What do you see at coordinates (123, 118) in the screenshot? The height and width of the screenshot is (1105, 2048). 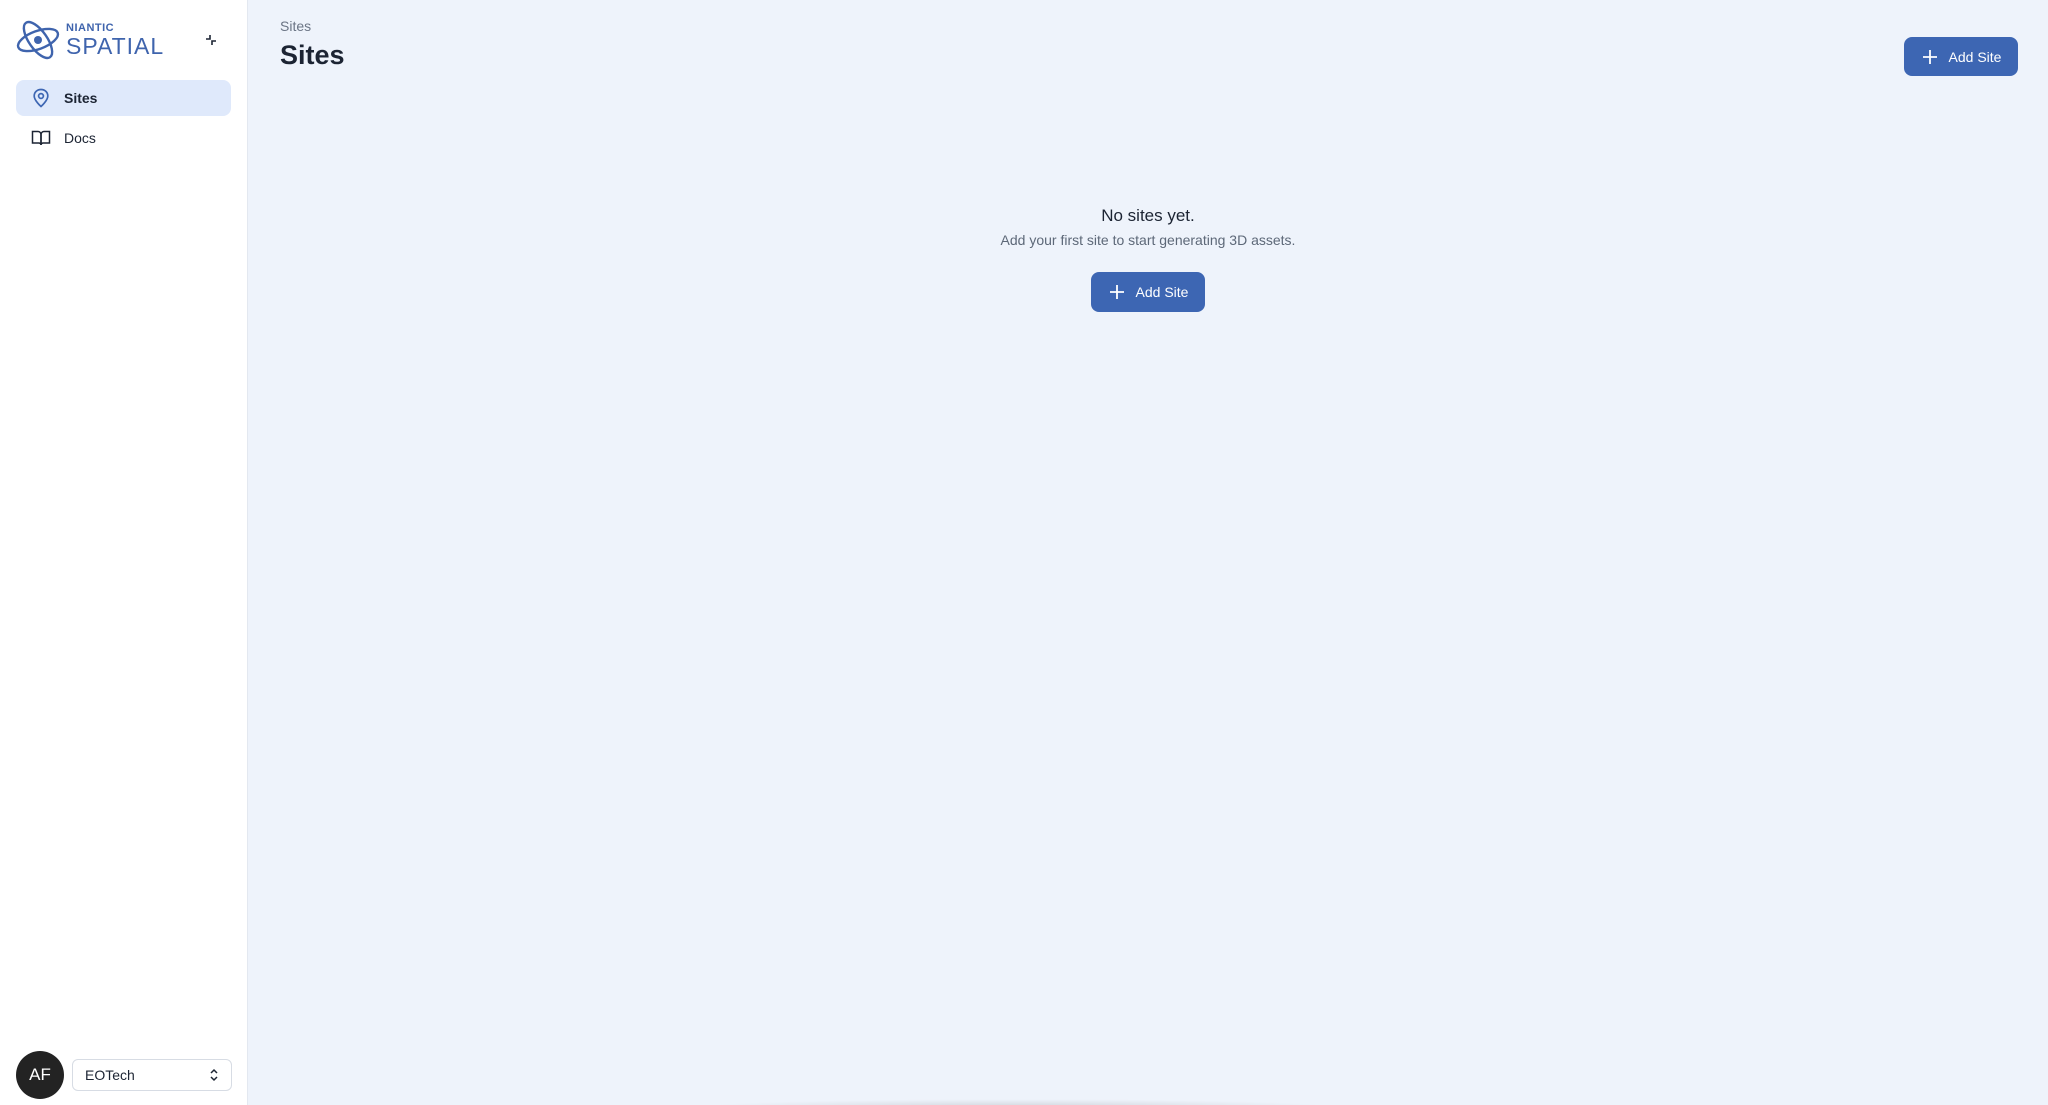 I see `sidebar-nav: Sites Docs` at bounding box center [123, 118].